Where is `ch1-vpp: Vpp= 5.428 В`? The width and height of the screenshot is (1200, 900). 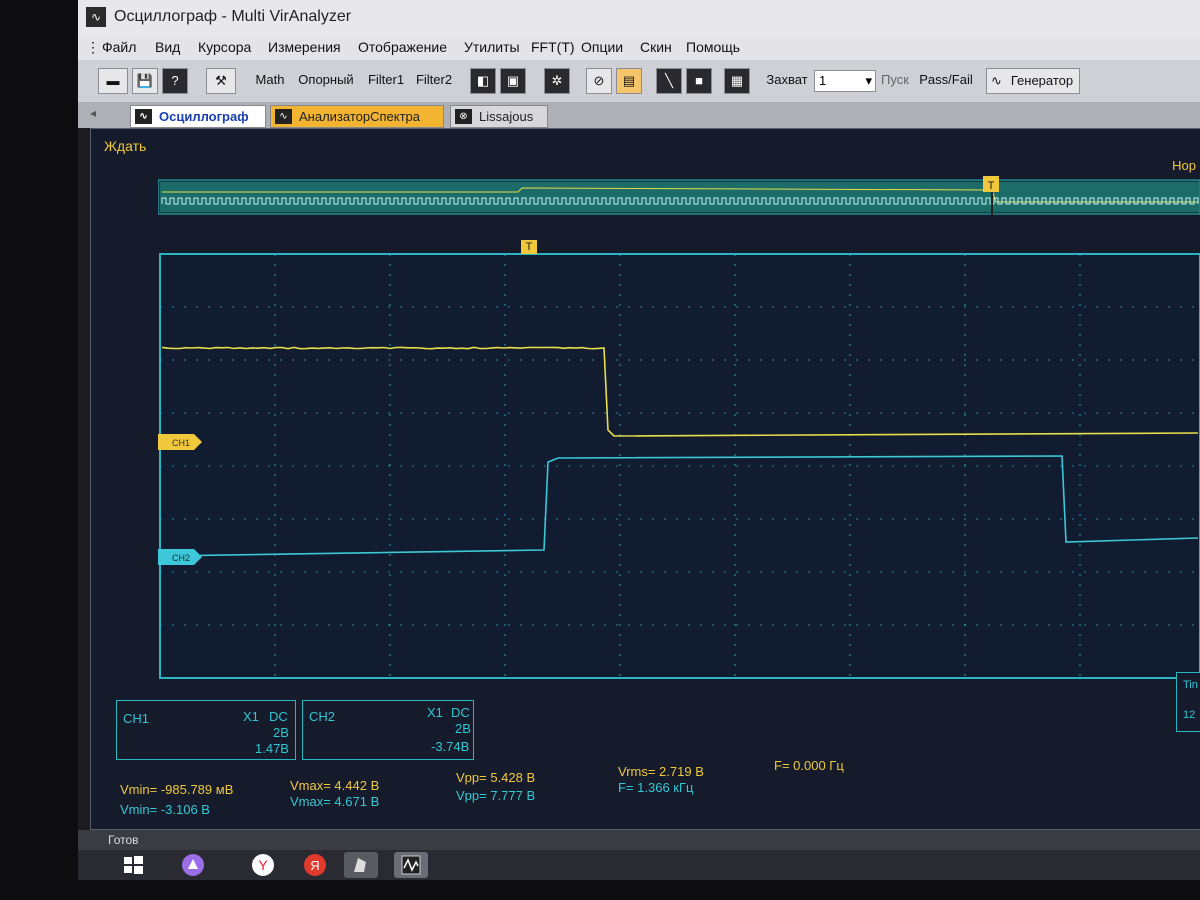 ch1-vpp: Vpp= 5.428 В is located at coordinates (495, 777).